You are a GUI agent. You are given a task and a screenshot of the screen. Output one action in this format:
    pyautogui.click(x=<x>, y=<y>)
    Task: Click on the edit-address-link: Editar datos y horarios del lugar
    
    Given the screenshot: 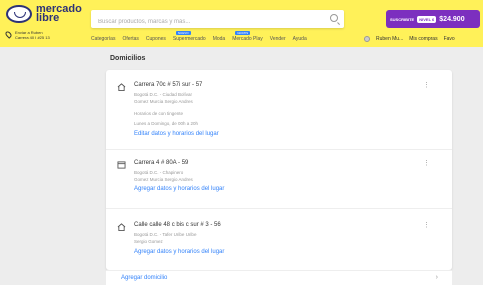 What is the action you would take?
    pyautogui.click(x=176, y=134)
    